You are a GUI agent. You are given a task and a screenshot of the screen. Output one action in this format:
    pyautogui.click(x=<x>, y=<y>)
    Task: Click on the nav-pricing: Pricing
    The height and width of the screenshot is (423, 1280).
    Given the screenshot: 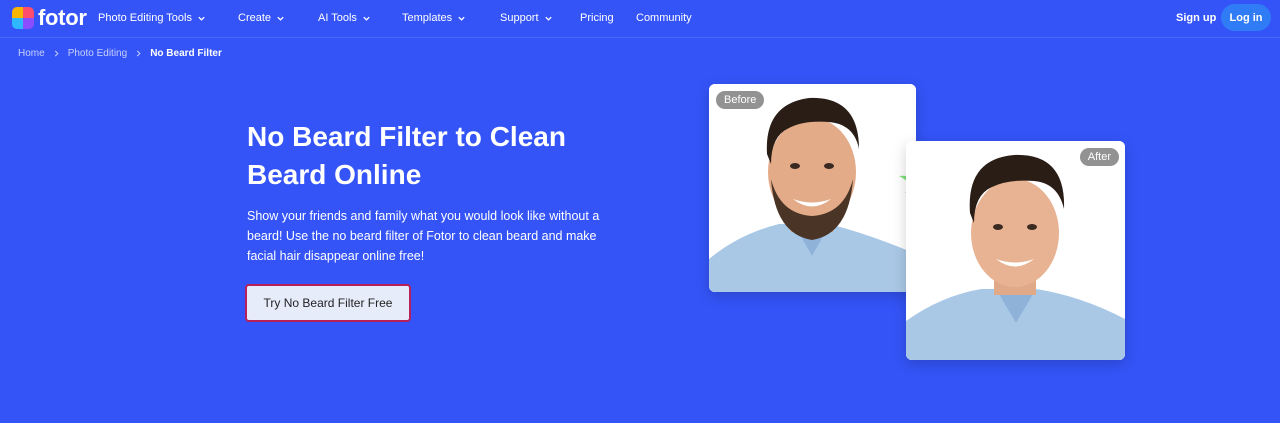 What is the action you would take?
    pyautogui.click(x=597, y=18)
    